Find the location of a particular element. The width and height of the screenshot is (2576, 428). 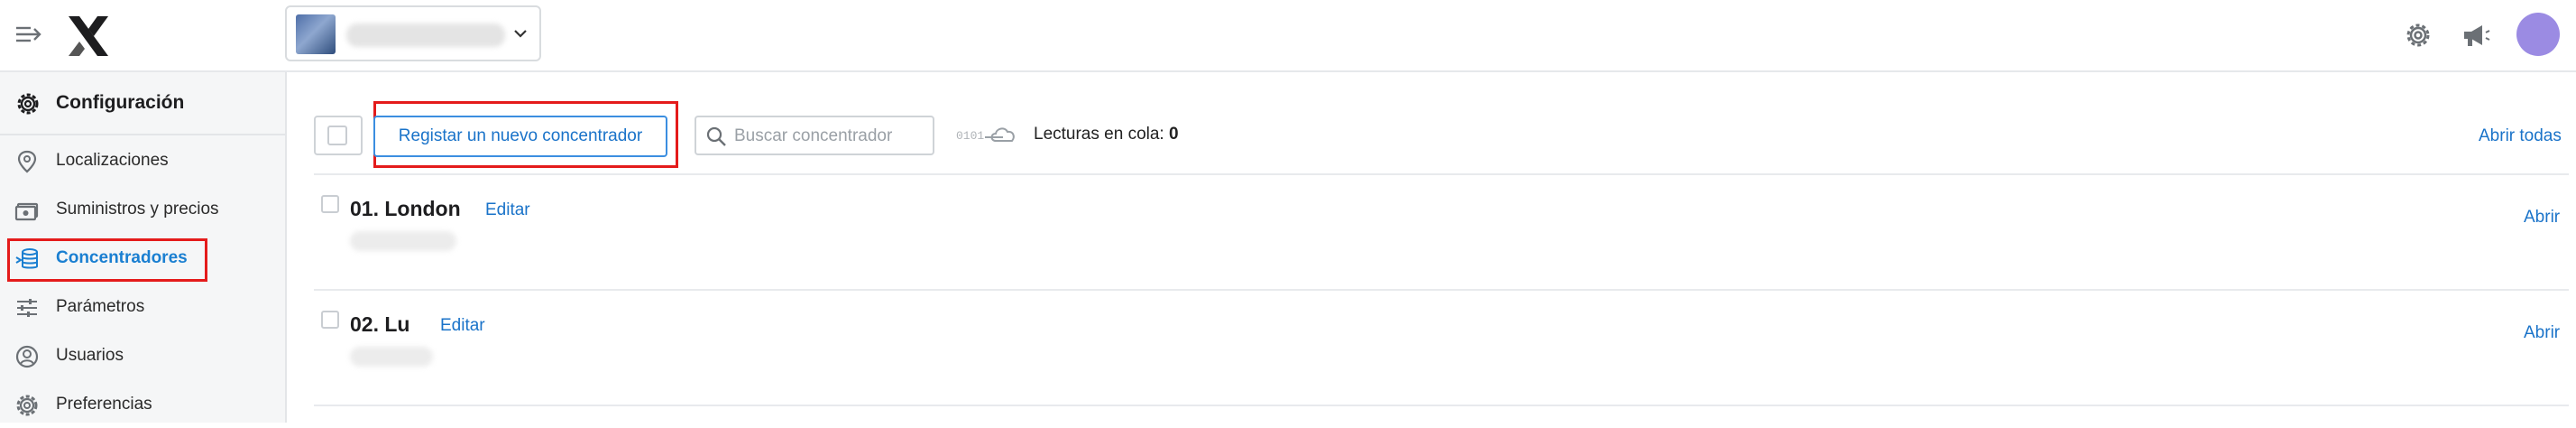

checkbox-square is located at coordinates (337, 135).